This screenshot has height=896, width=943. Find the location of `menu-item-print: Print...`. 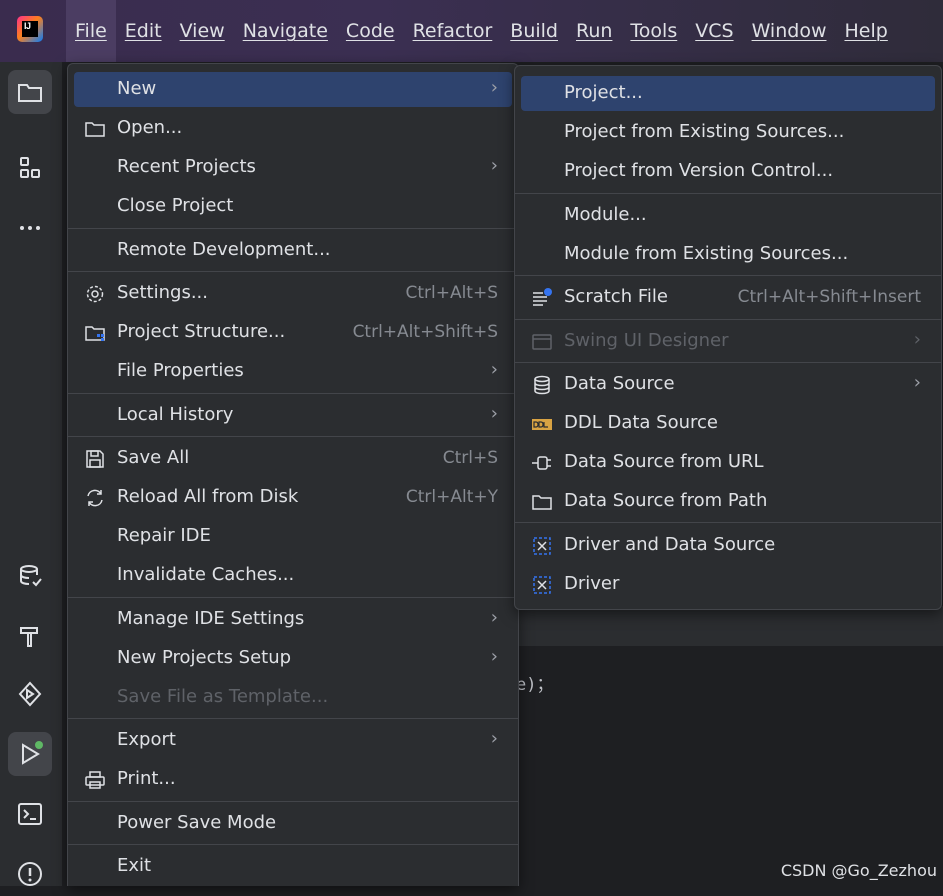

menu-item-print: Print... is located at coordinates (293, 779).